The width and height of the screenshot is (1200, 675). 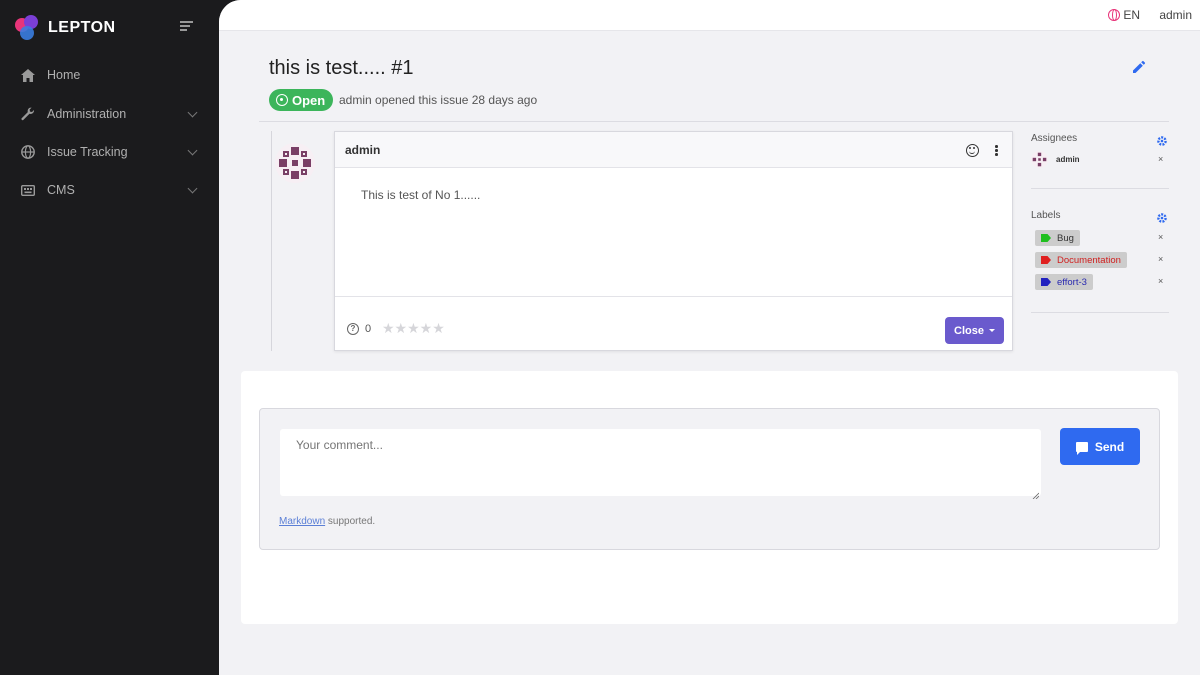 What do you see at coordinates (673, 150) in the screenshot?
I see `comment-header: admin` at bounding box center [673, 150].